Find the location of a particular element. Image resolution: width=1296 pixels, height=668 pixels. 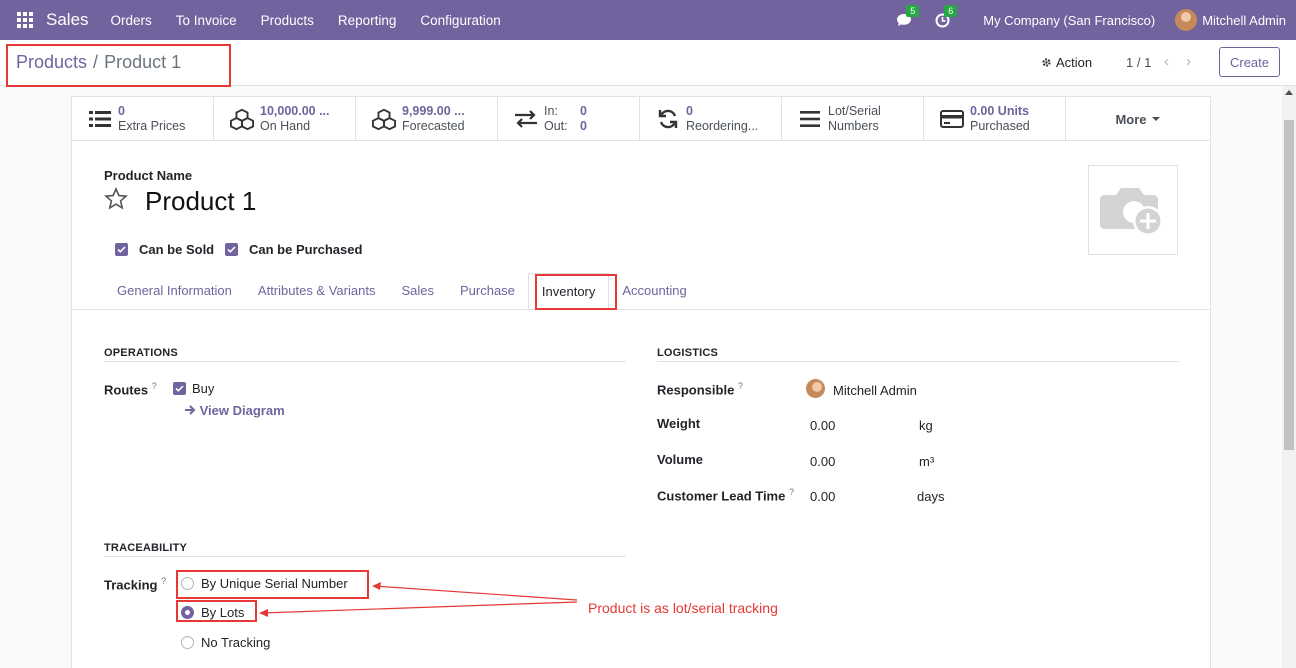

menu-products: Products is located at coordinates (287, 20).